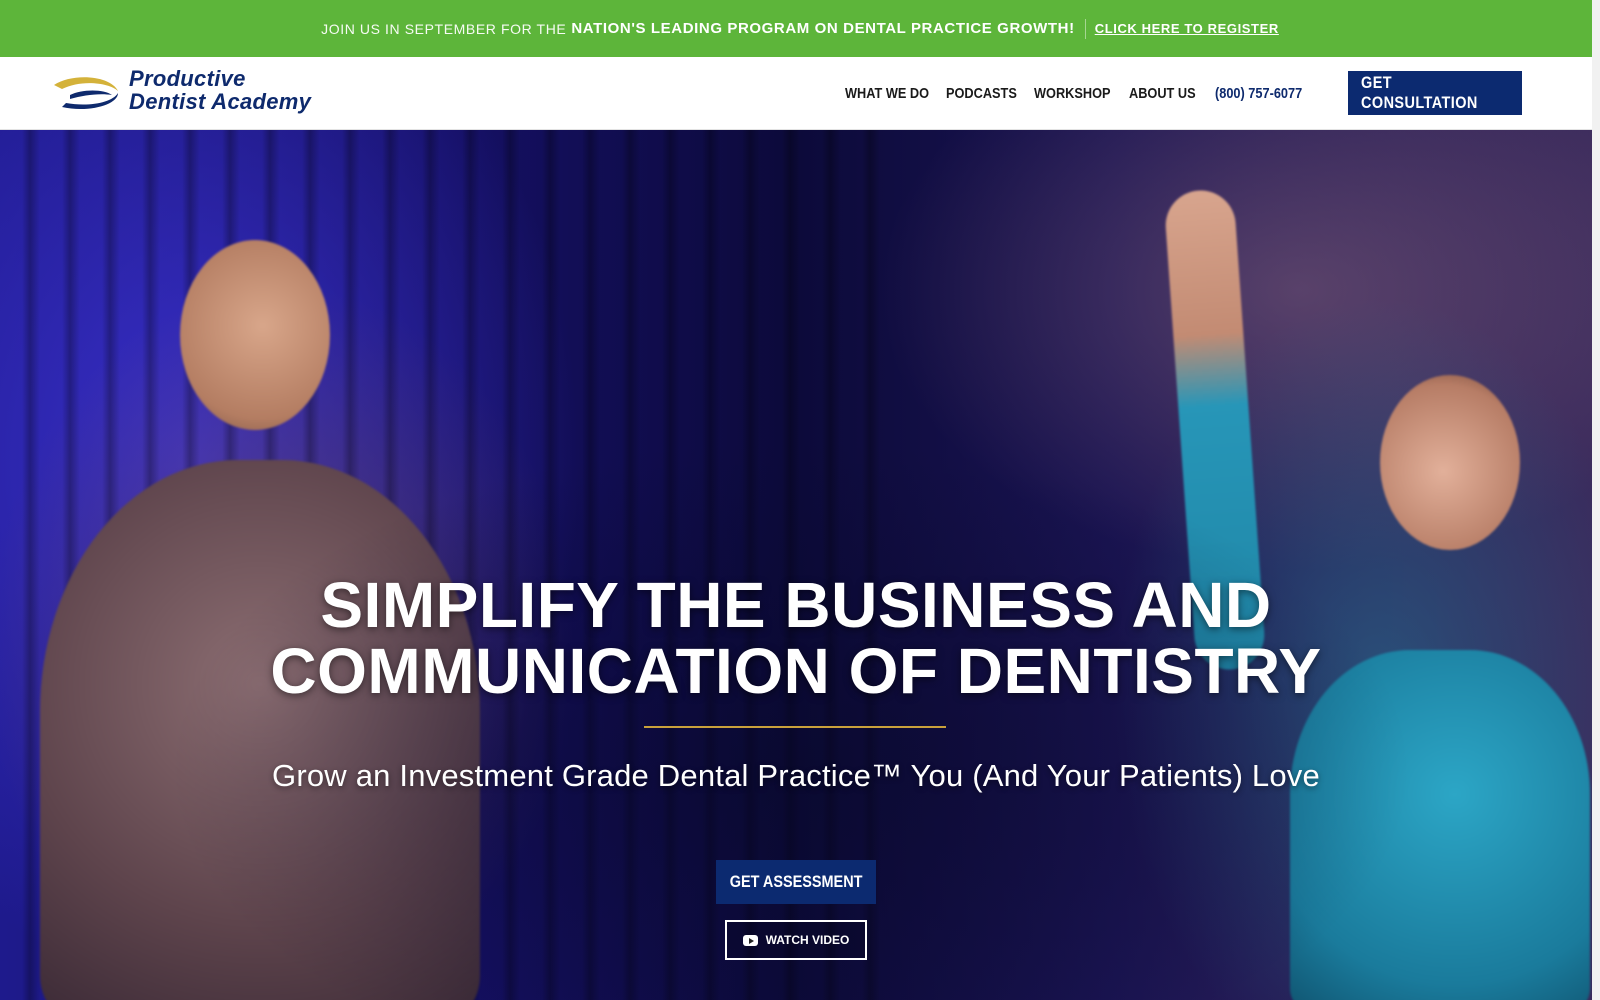 This screenshot has height=1000, width=1600. I want to click on logo-line-2: Dentist Academy, so click(220, 101).